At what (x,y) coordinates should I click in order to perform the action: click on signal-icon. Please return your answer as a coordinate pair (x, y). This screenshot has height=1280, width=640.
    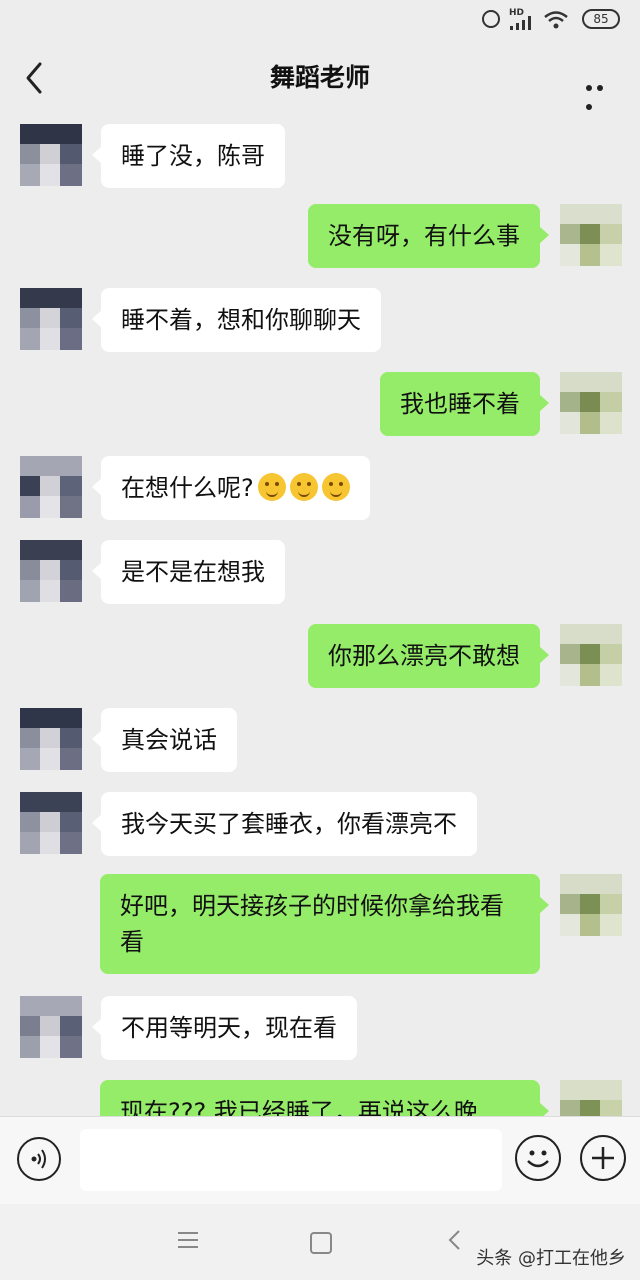
    Looking at the image, I should click on (520, 23).